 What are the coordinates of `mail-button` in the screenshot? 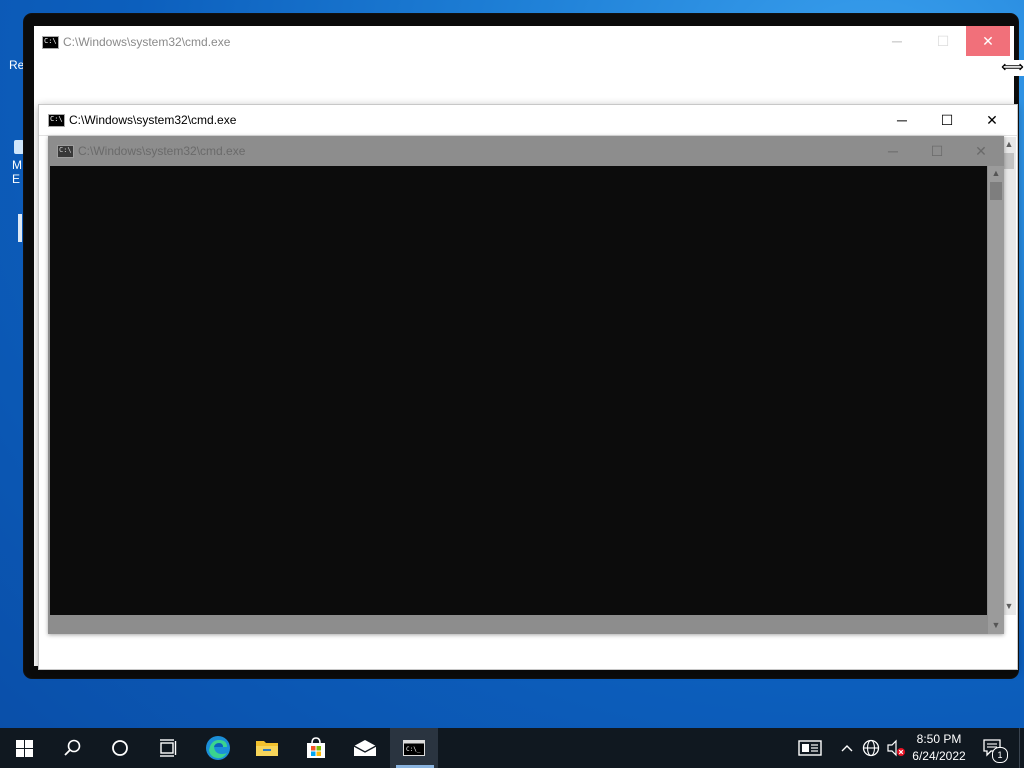 It's located at (365, 748).